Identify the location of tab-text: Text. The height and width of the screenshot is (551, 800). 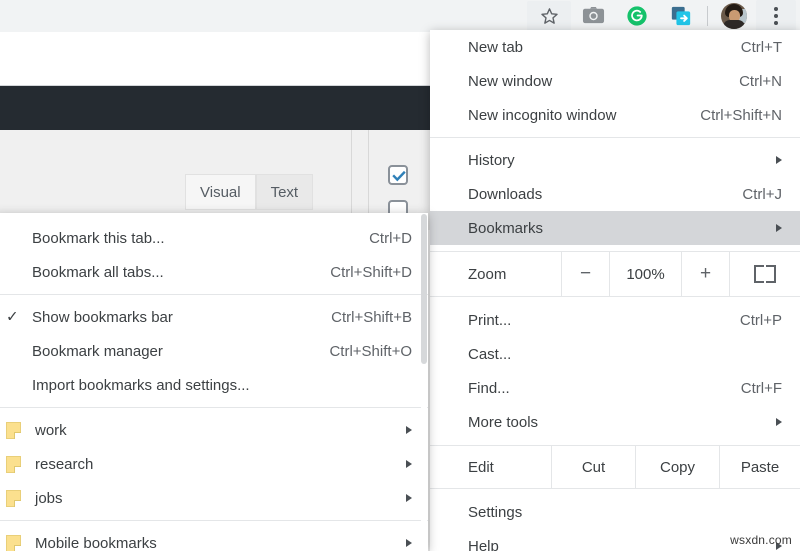
(284, 192).